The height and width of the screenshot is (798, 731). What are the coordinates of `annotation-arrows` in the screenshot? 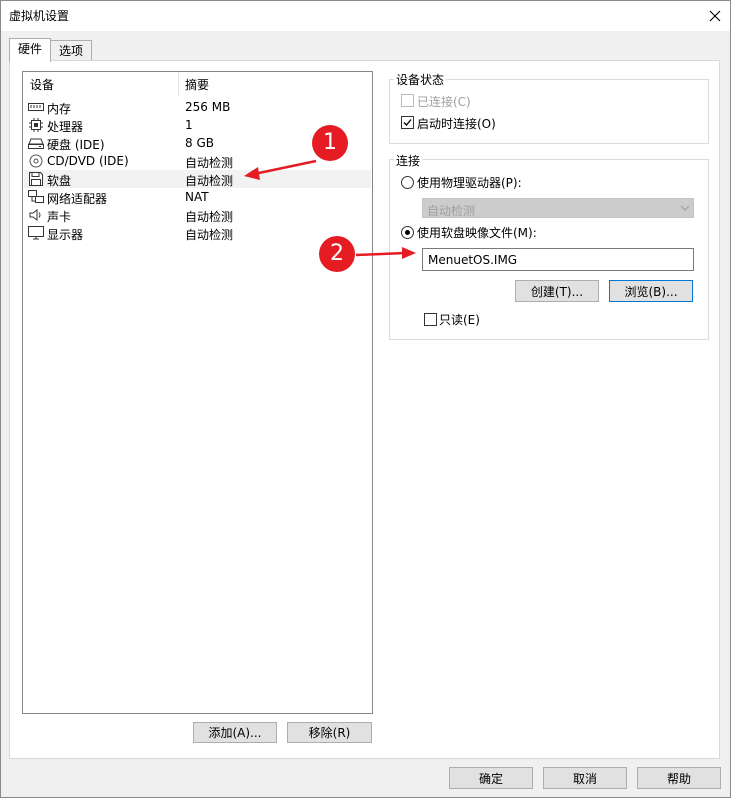 It's located at (330, 209).